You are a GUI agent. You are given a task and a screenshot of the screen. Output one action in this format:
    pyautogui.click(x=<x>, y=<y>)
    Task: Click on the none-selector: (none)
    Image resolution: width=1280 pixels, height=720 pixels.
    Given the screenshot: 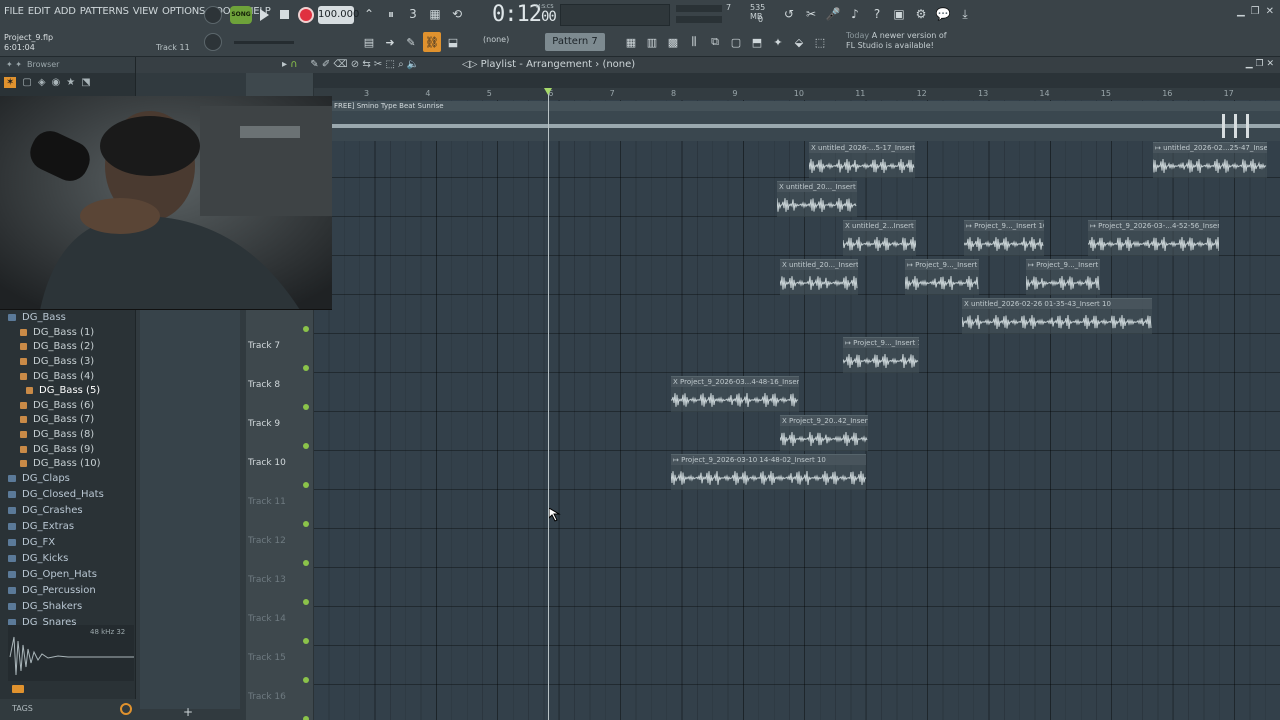 What is the action you would take?
    pyautogui.click(x=496, y=39)
    